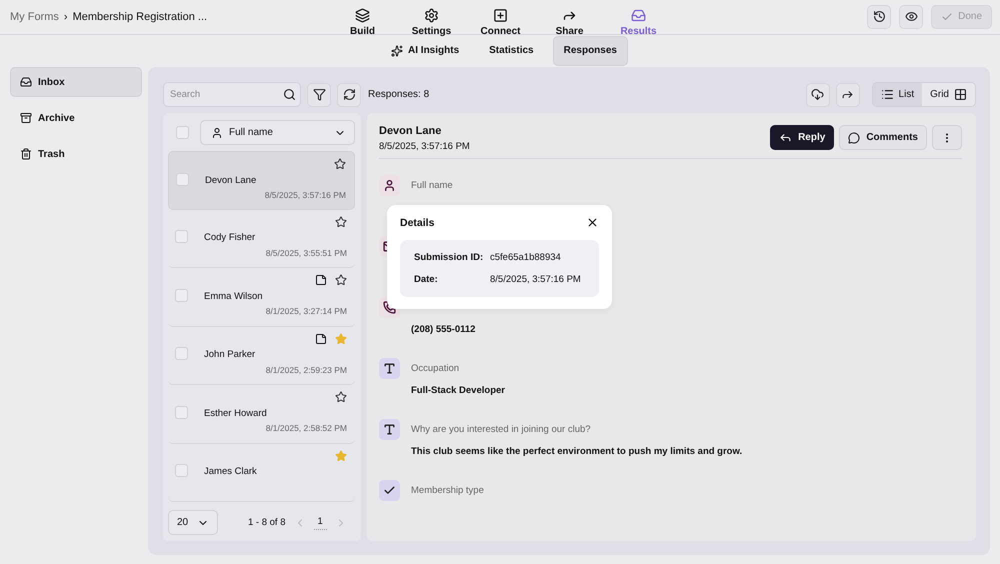 This screenshot has width=1000, height=564. What do you see at coordinates (948, 94) in the screenshot?
I see `view-toggle-button: Grid` at bounding box center [948, 94].